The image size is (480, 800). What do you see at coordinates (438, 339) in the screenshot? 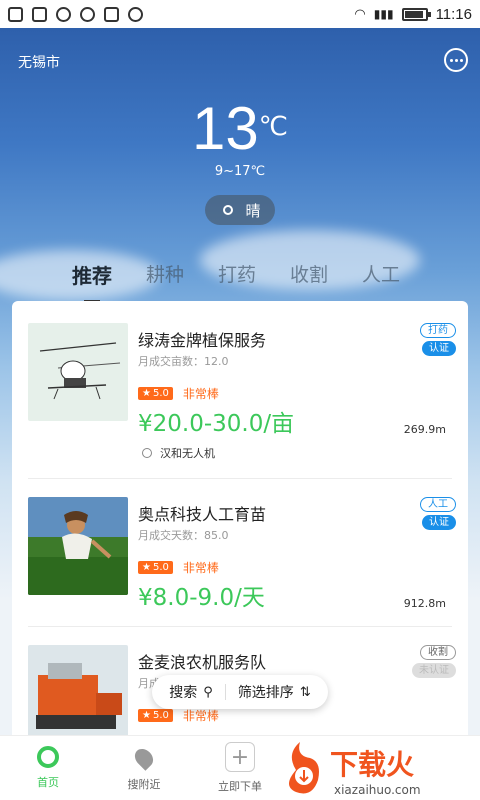
I see `item-tags: 打药 认证` at bounding box center [438, 339].